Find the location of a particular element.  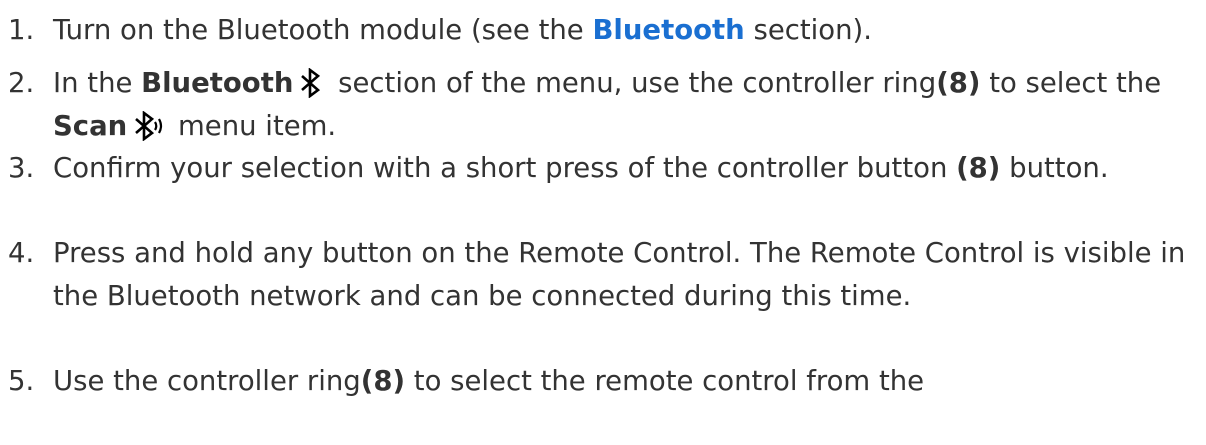

bluetooth-menu-label: Bluetooth is located at coordinates (217, 83).